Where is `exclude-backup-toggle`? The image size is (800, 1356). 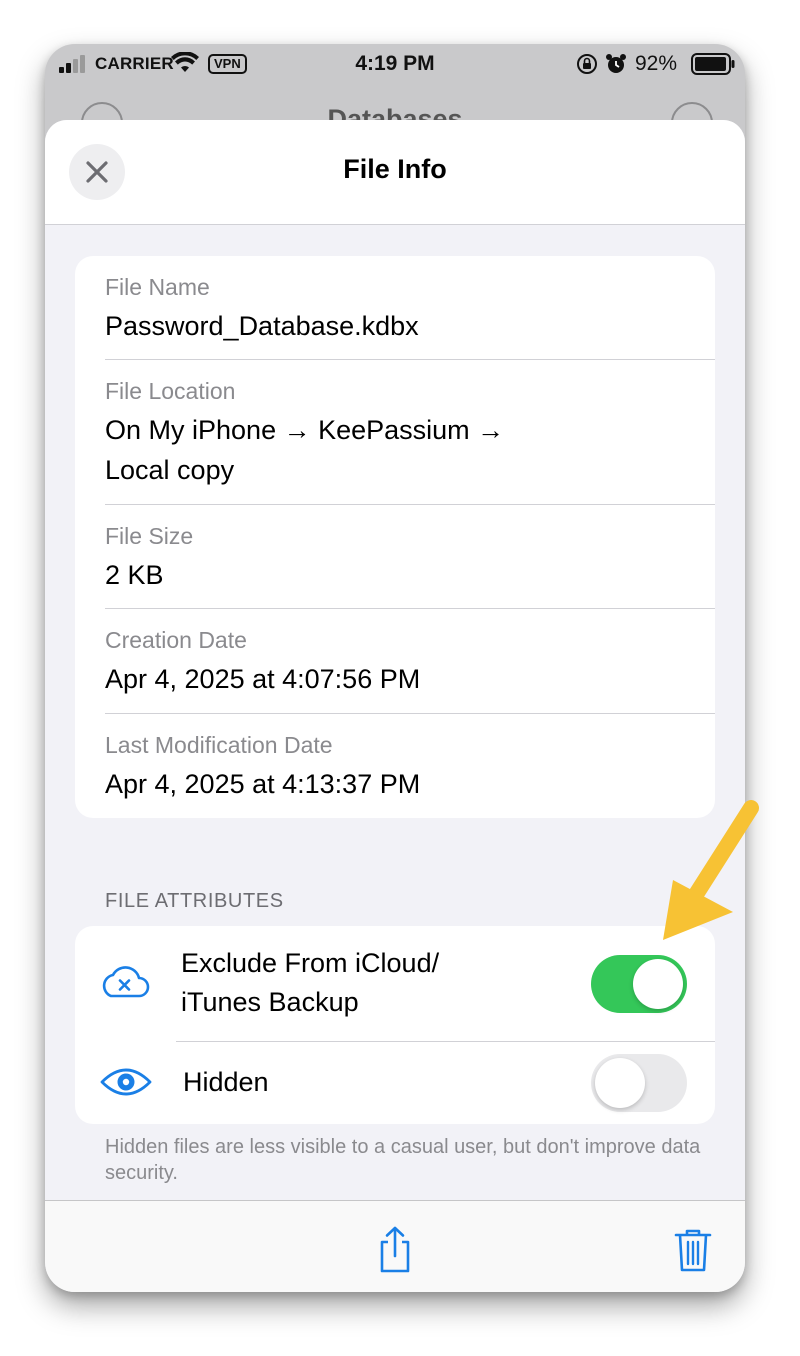
exclude-backup-toggle is located at coordinates (639, 984).